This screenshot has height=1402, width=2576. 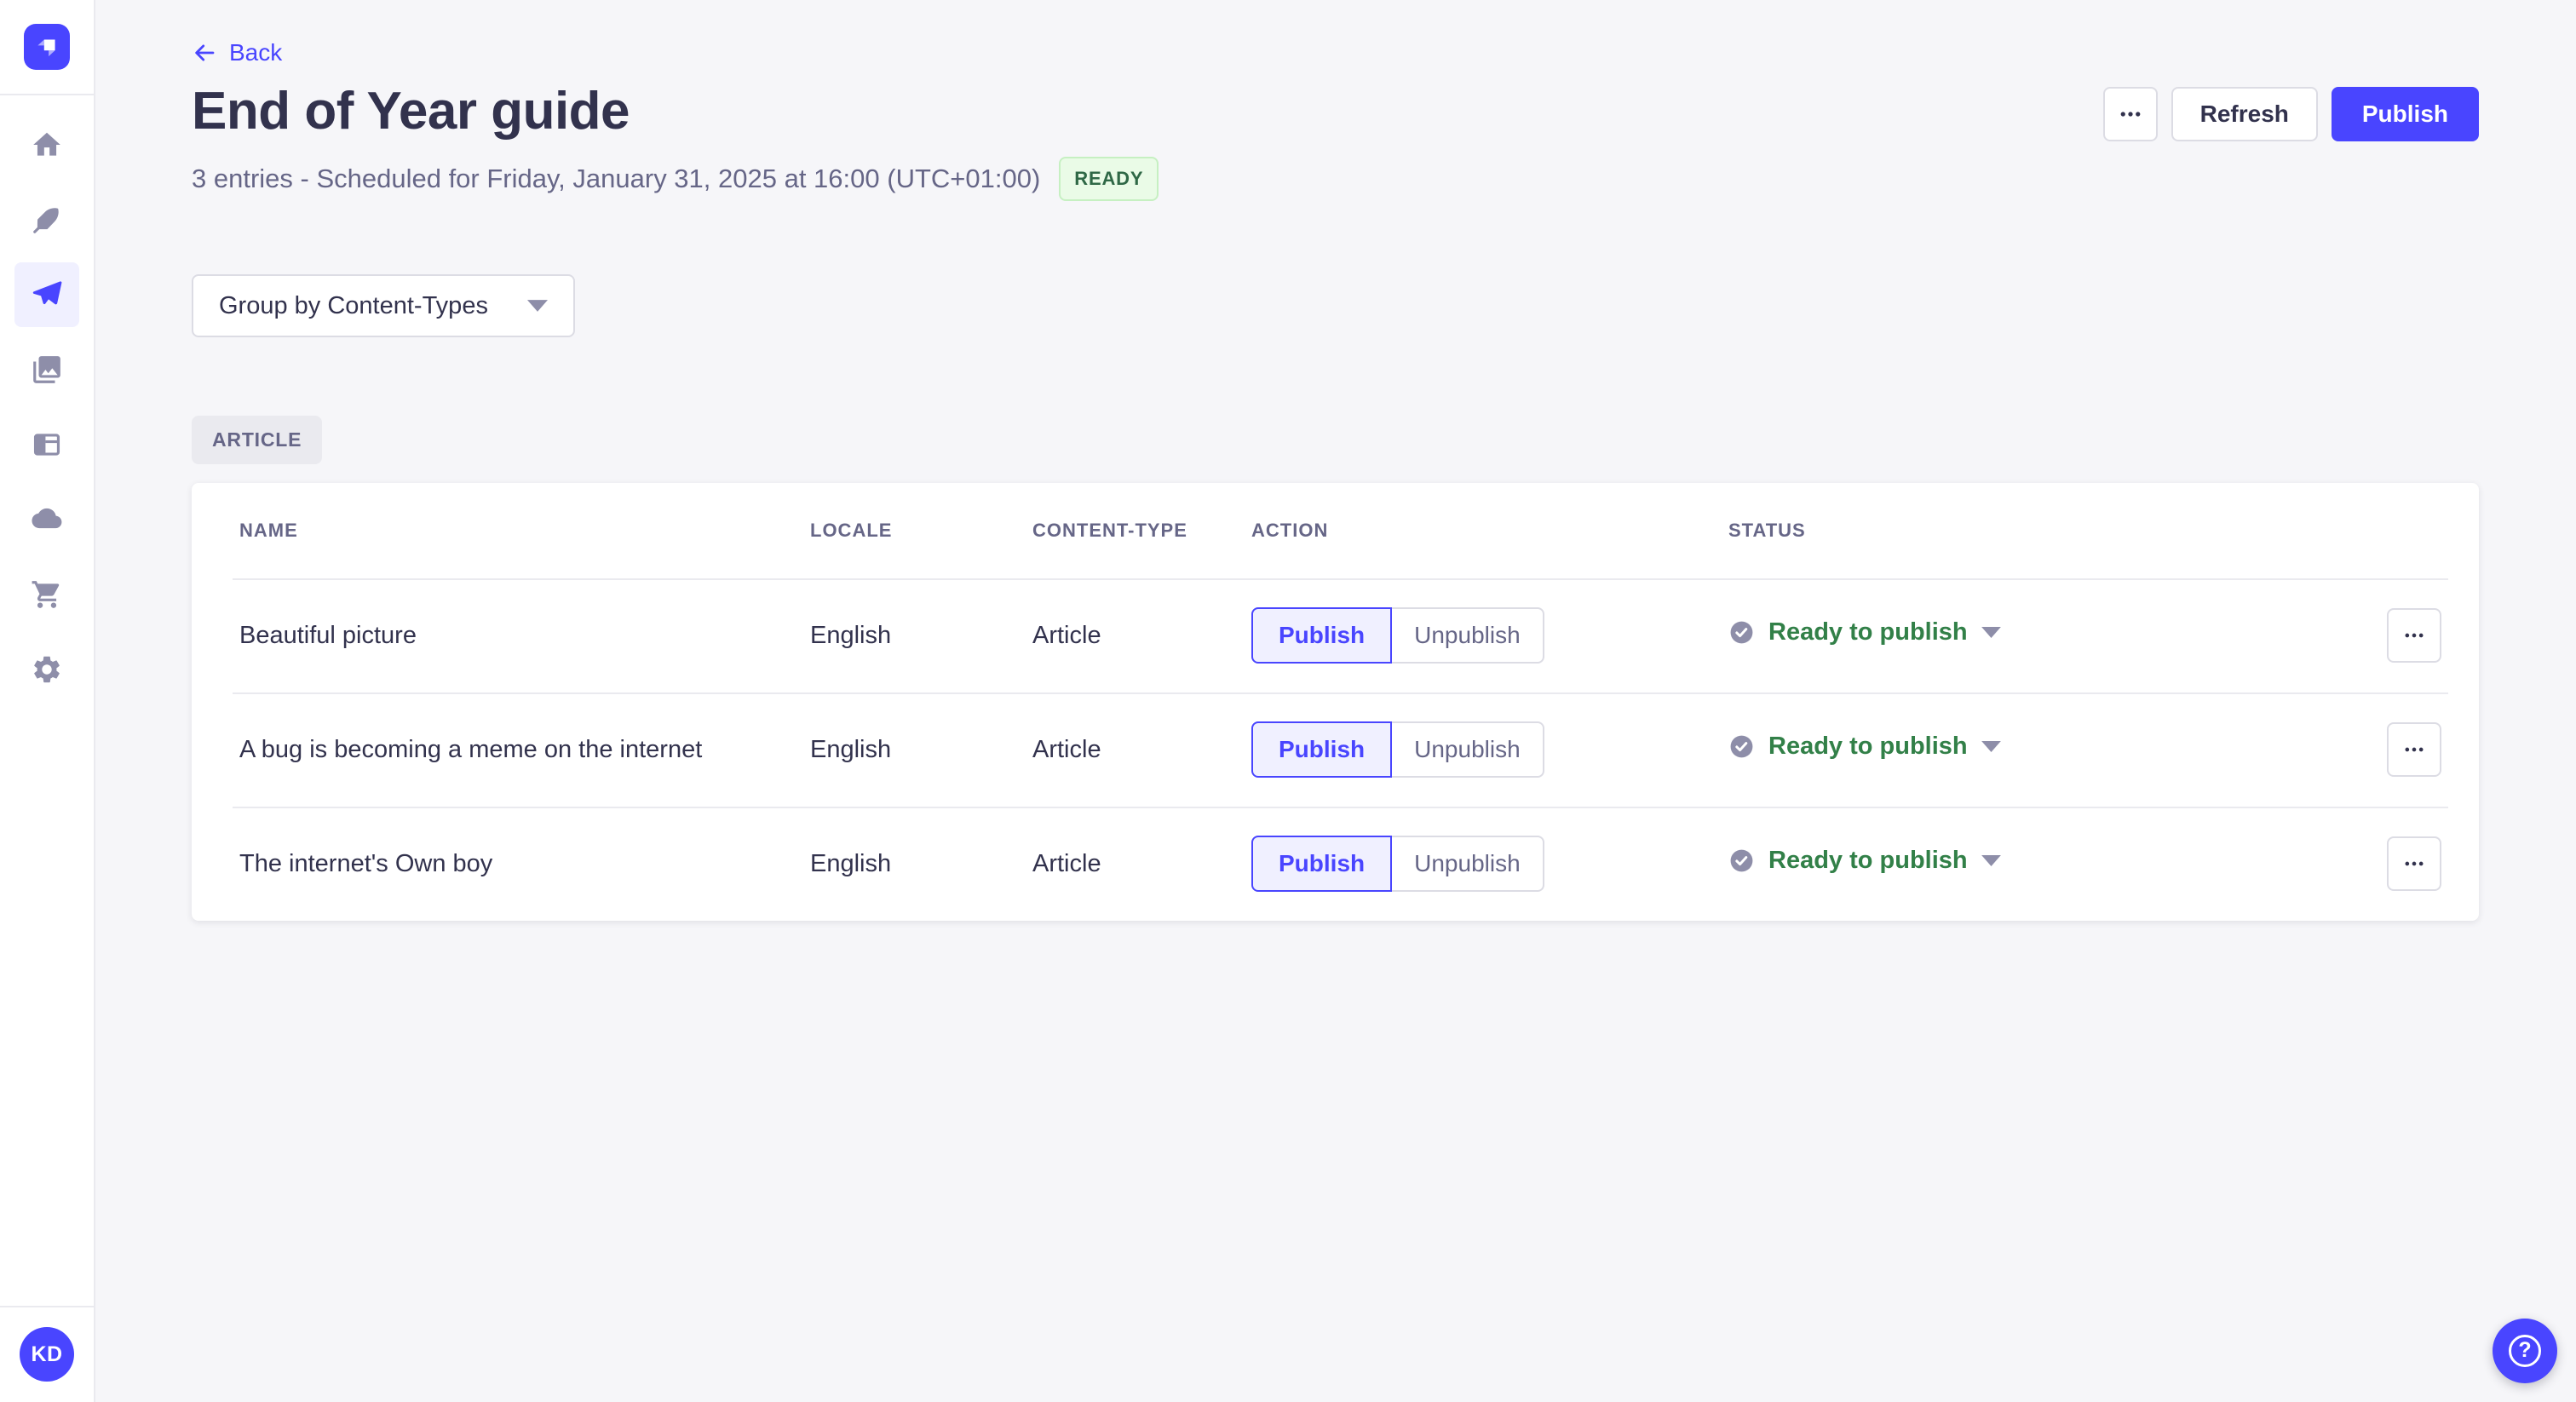 I want to click on photos-icon, so click(x=46, y=369).